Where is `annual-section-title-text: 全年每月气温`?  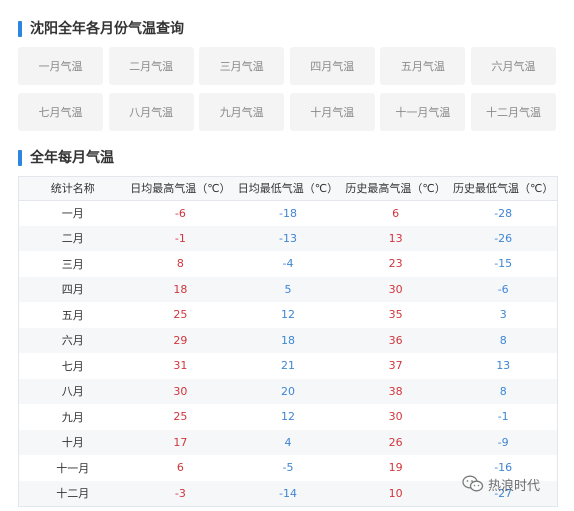
annual-section-title-text: 全年每月气温 is located at coordinates (72, 158).